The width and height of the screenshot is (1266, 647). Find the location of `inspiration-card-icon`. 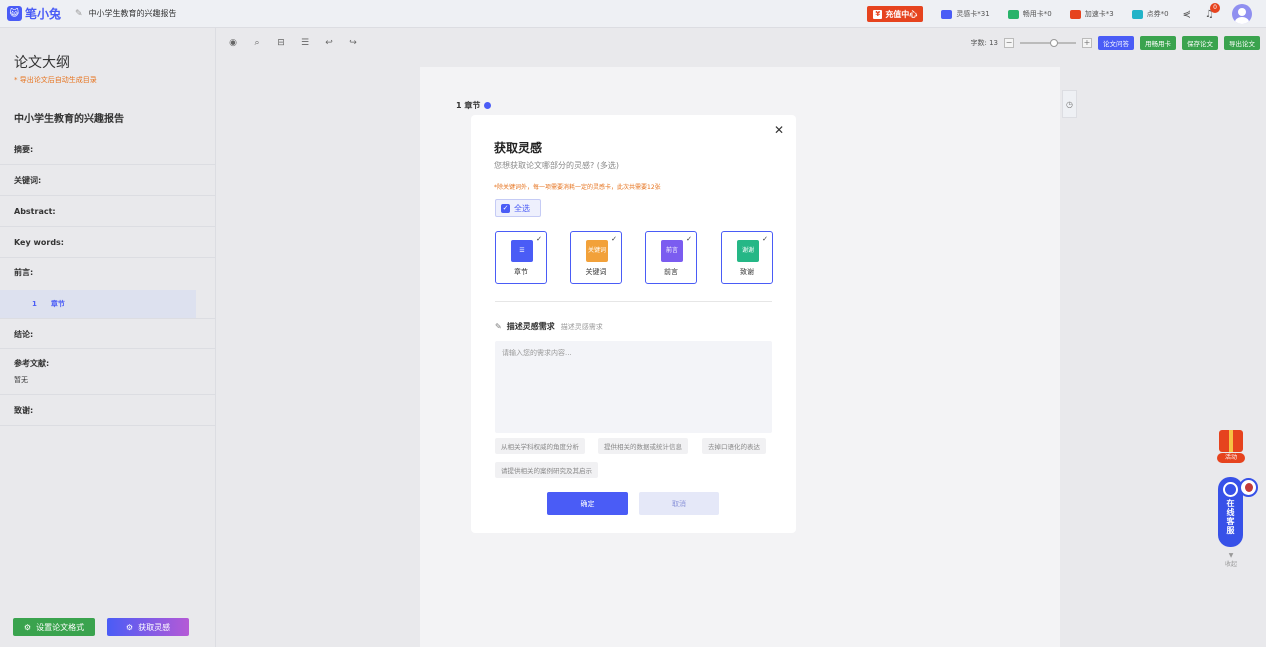

inspiration-card-icon is located at coordinates (947, 14).